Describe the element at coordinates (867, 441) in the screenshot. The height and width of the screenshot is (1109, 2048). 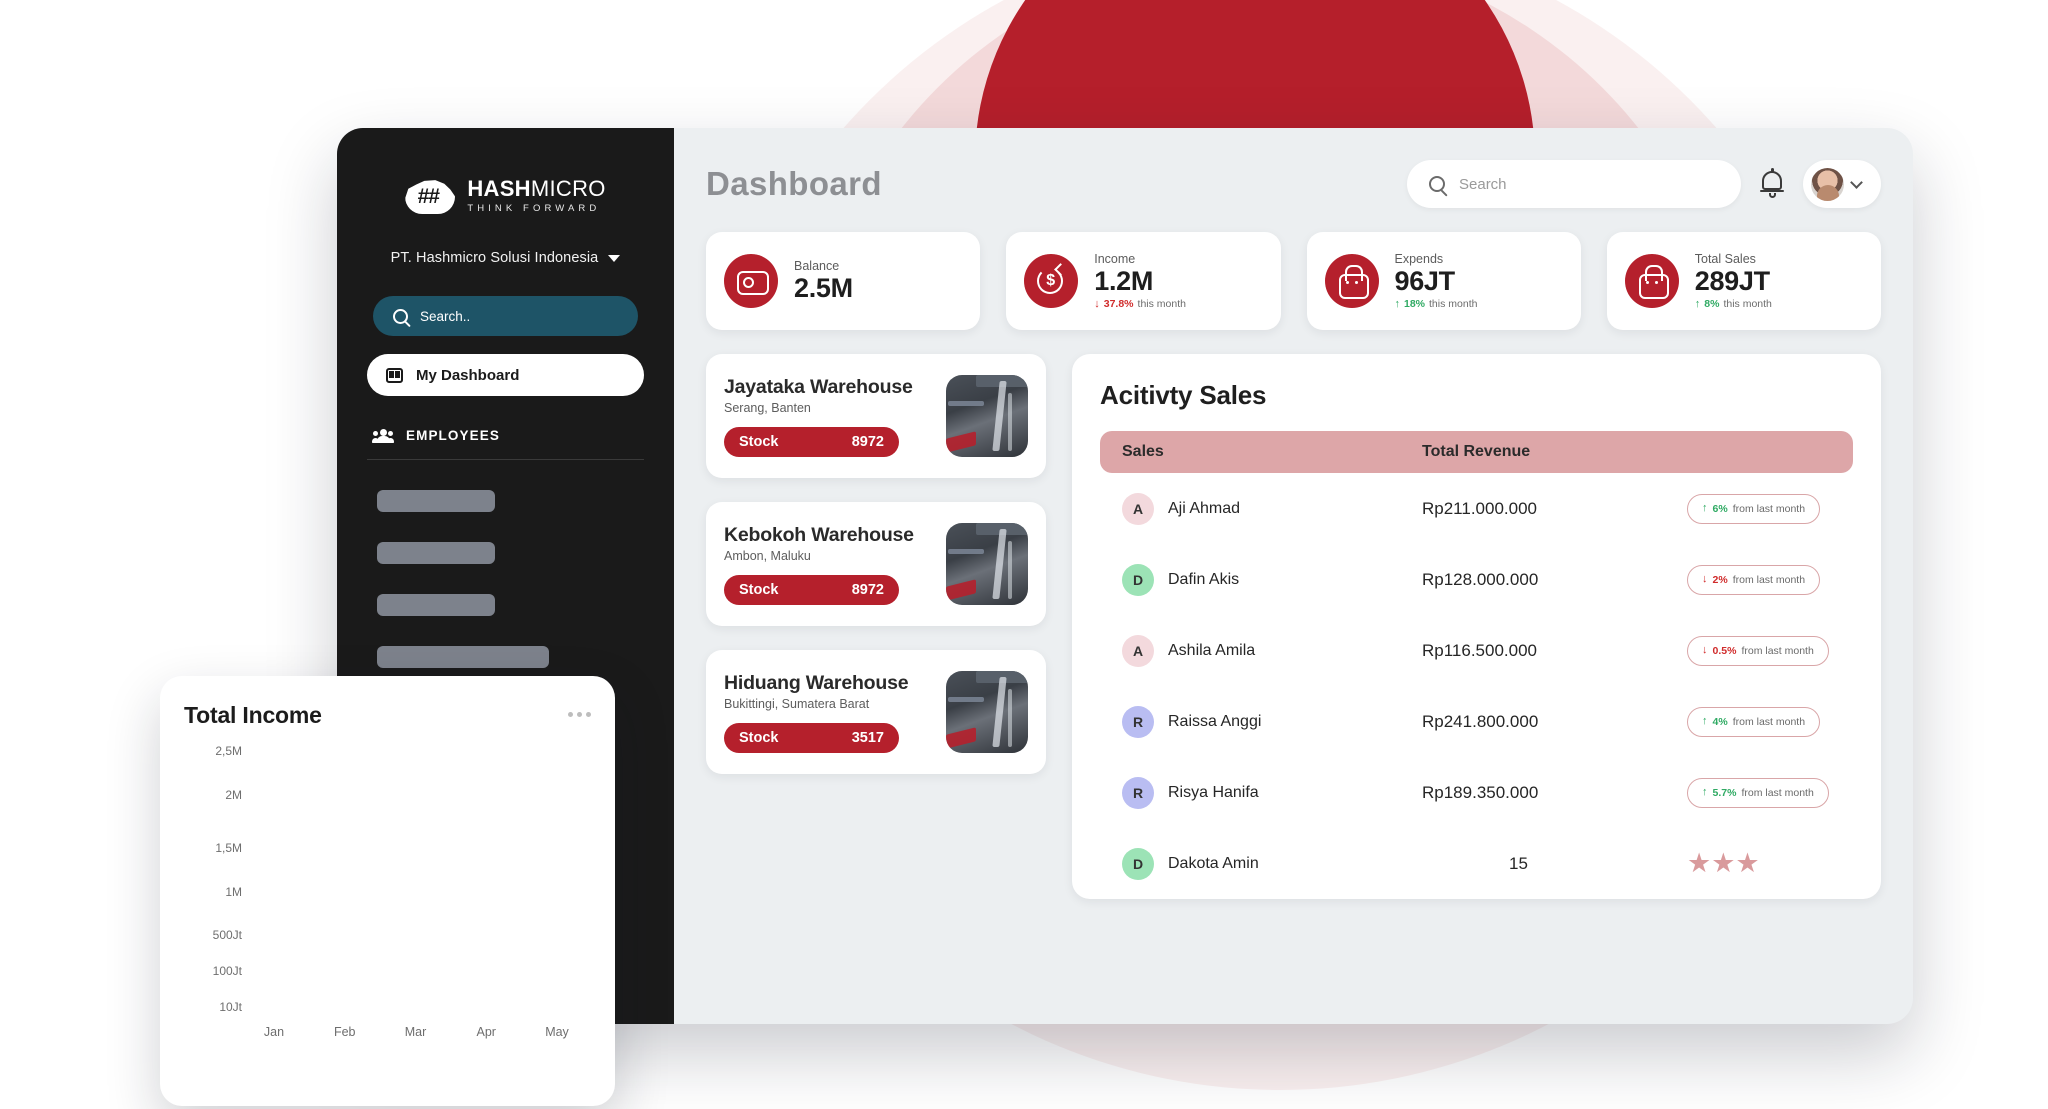
I see `stock-value: 8972` at that location.